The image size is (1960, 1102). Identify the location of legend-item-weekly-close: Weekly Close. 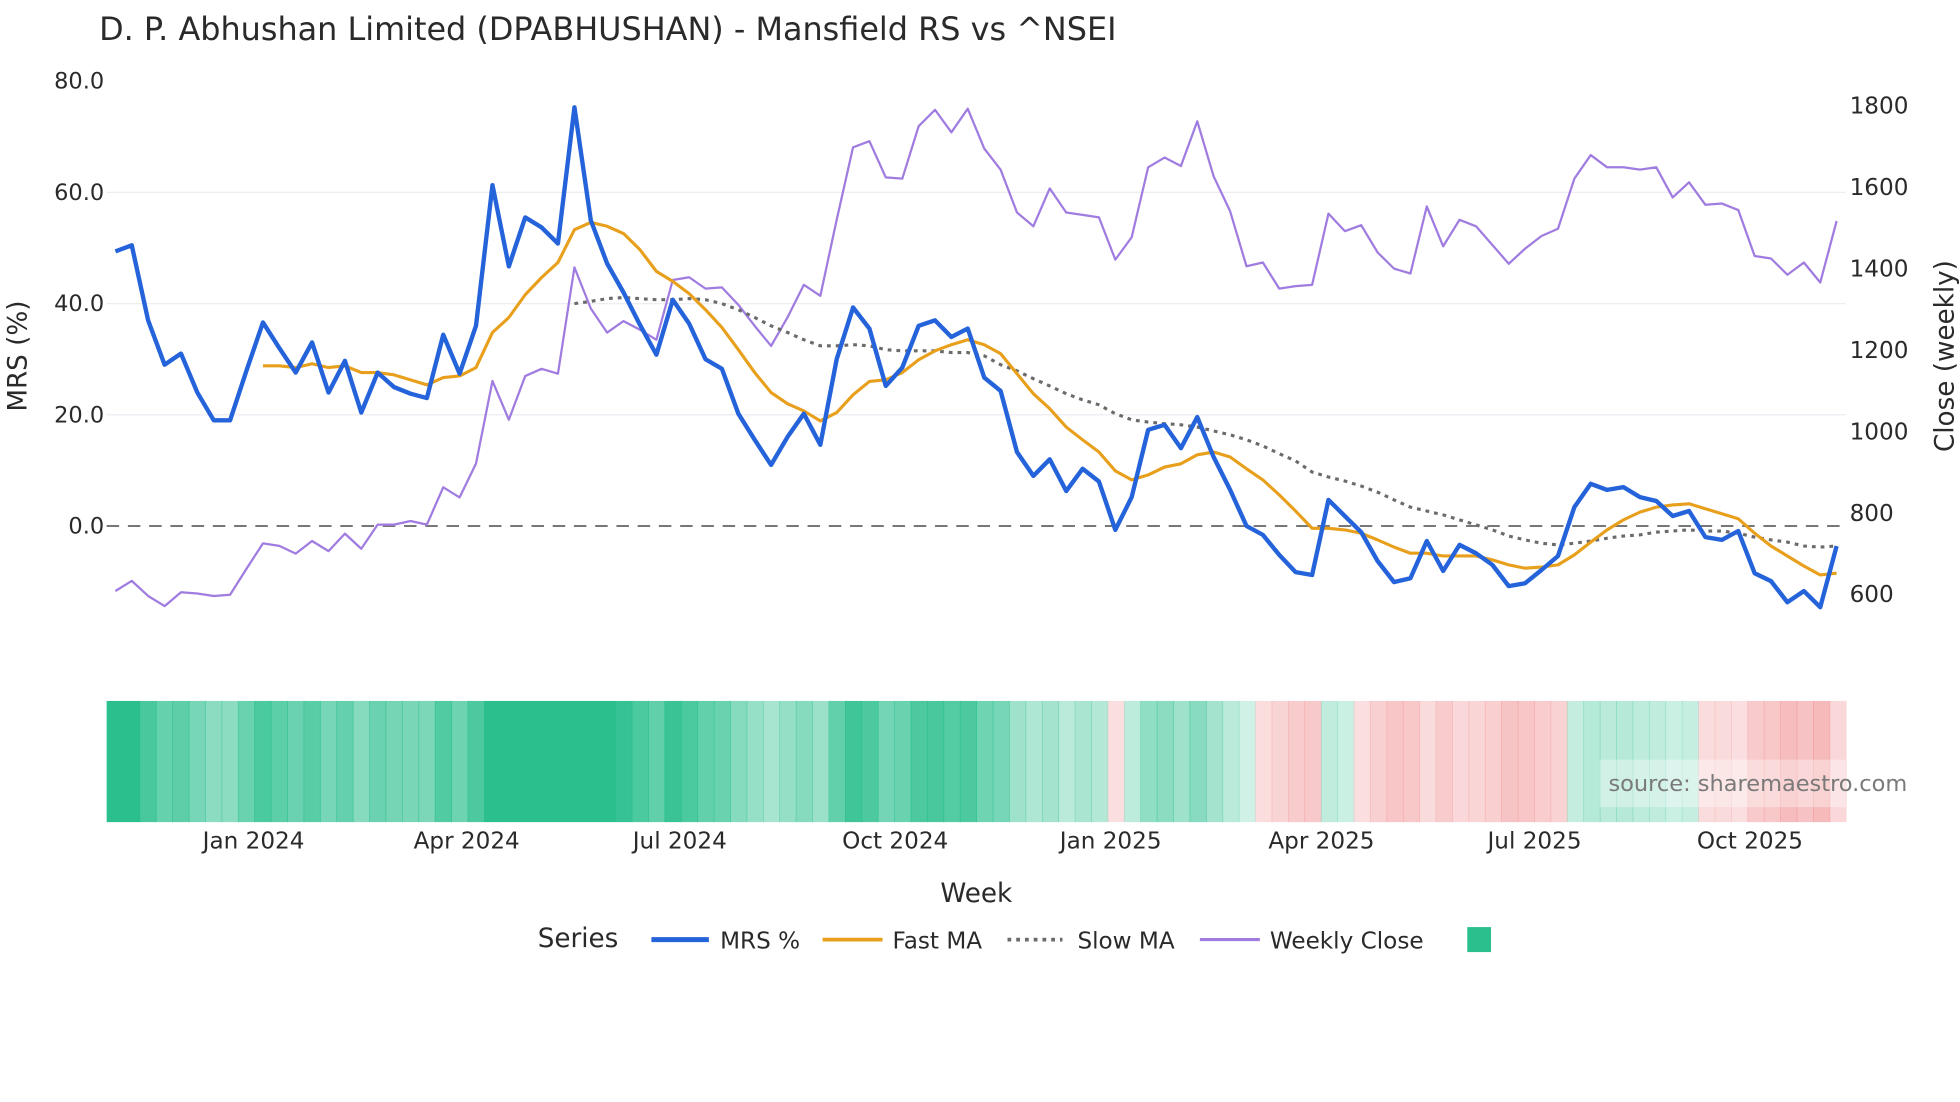
(1311, 941).